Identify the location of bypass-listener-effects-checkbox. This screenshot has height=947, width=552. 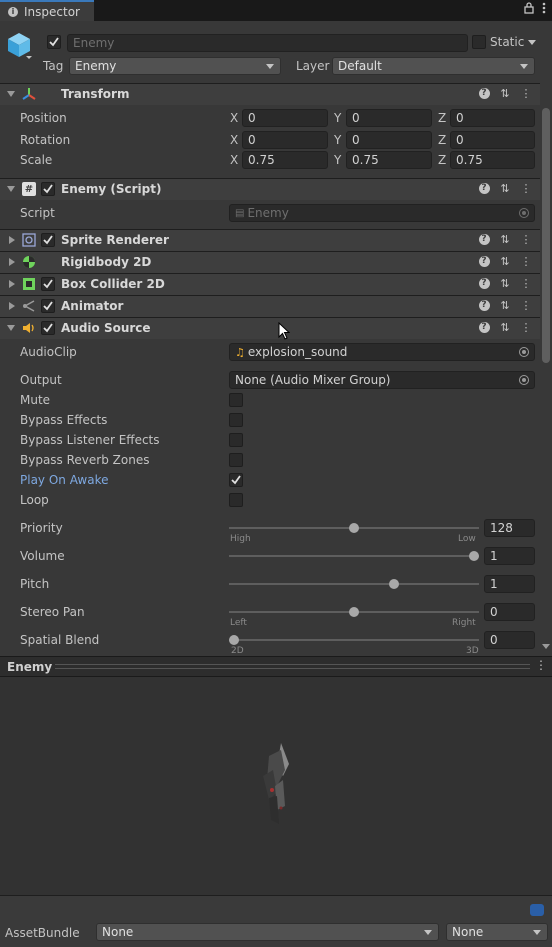
(236, 440).